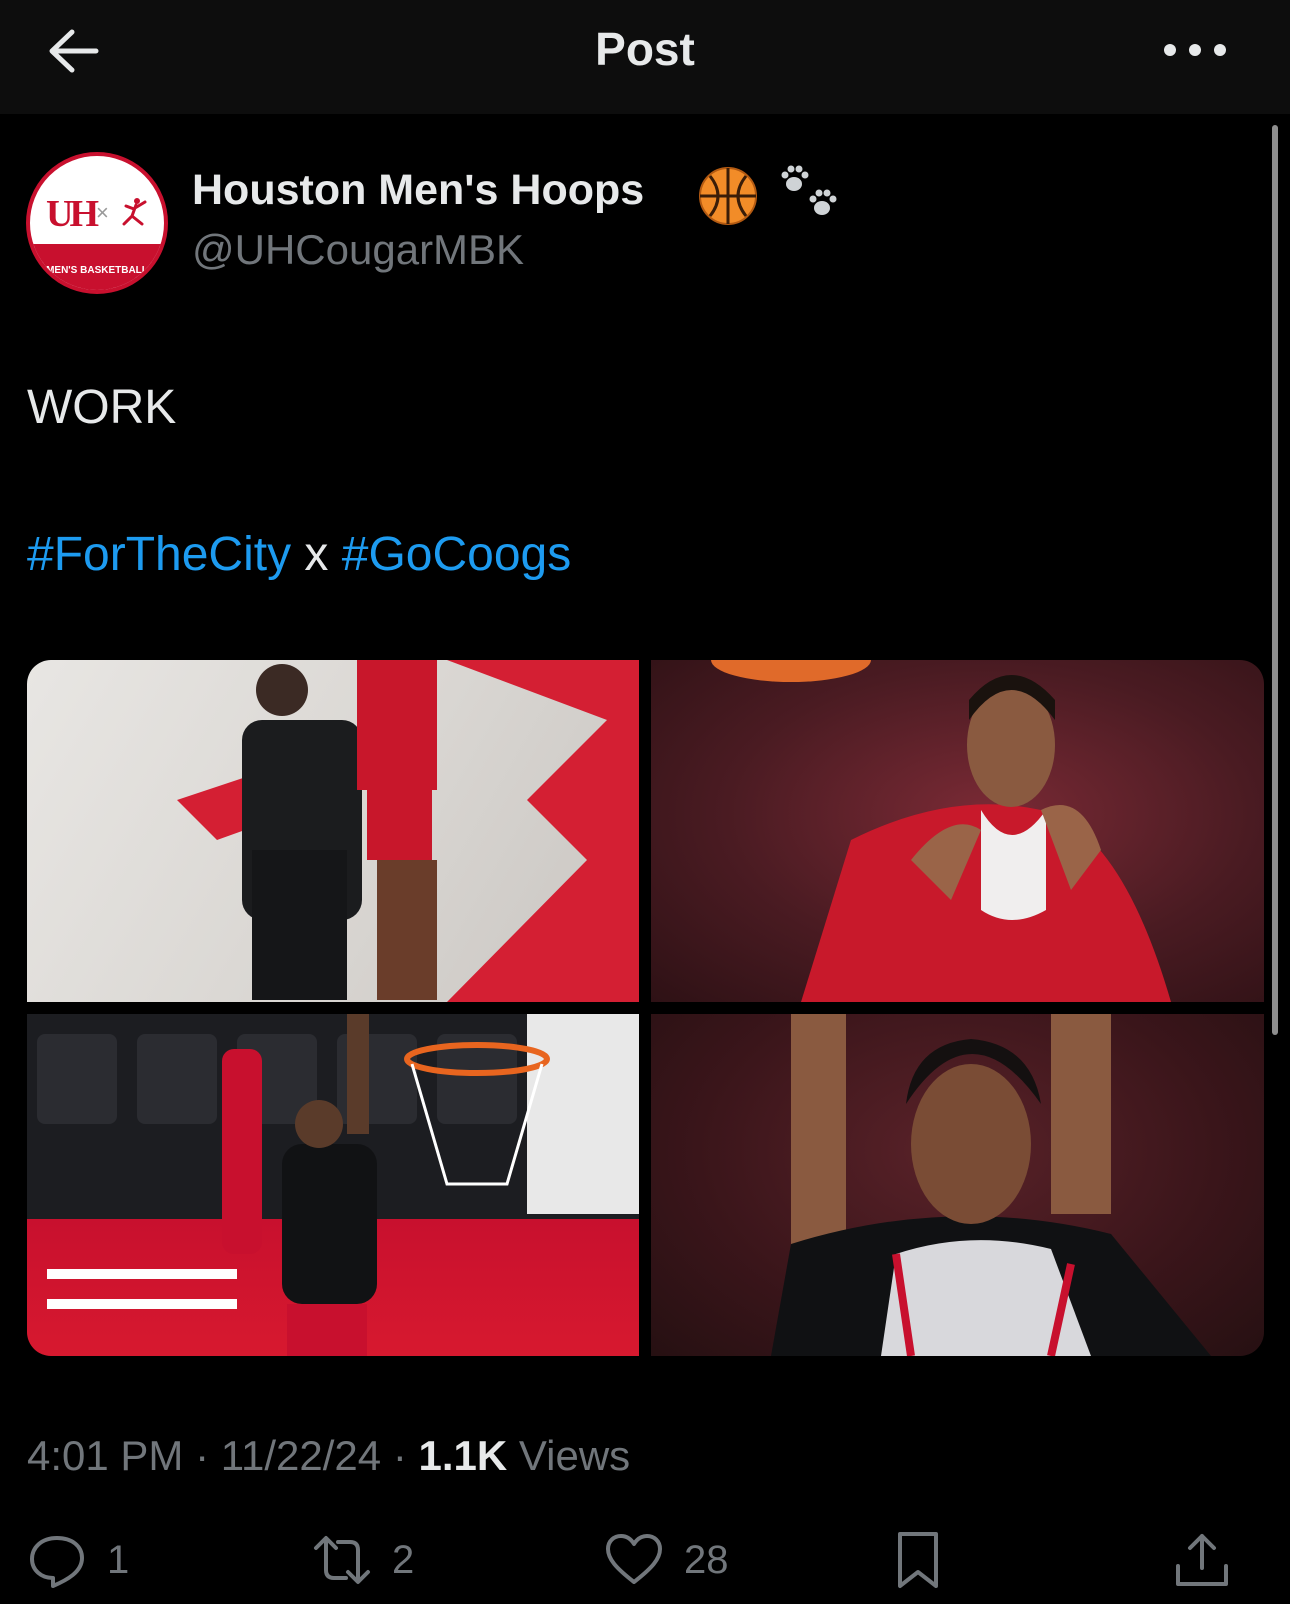  Describe the element at coordinates (97, 270) in the screenshot. I see `avatar-band-text: MEN'S BASKETBALL` at that location.